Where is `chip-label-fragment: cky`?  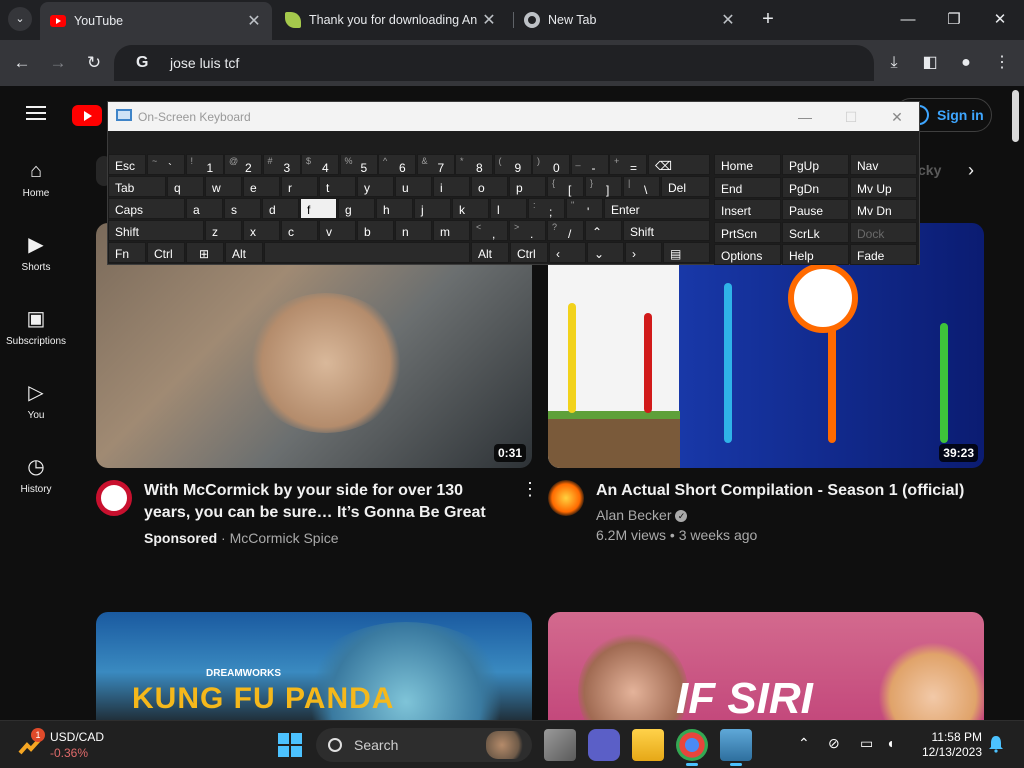 chip-label-fragment: cky is located at coordinates (929, 170).